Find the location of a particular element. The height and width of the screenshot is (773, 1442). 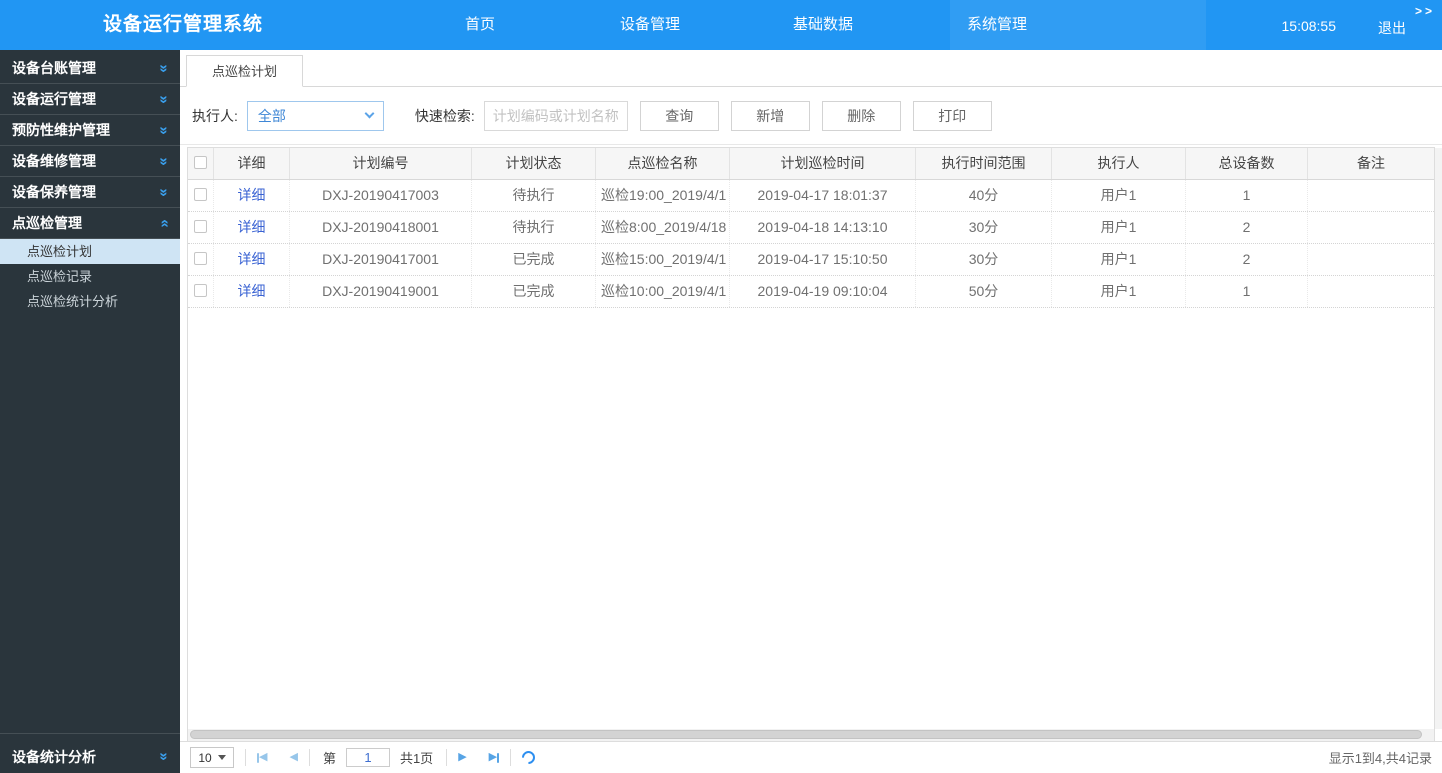

cell-plan-no: DXJ-20190418001 is located at coordinates (381, 227).